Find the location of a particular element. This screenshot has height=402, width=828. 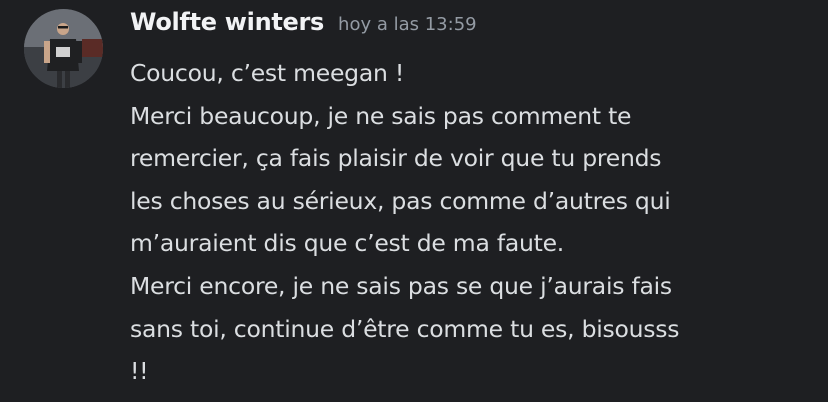

avatar is located at coordinates (63, 48).